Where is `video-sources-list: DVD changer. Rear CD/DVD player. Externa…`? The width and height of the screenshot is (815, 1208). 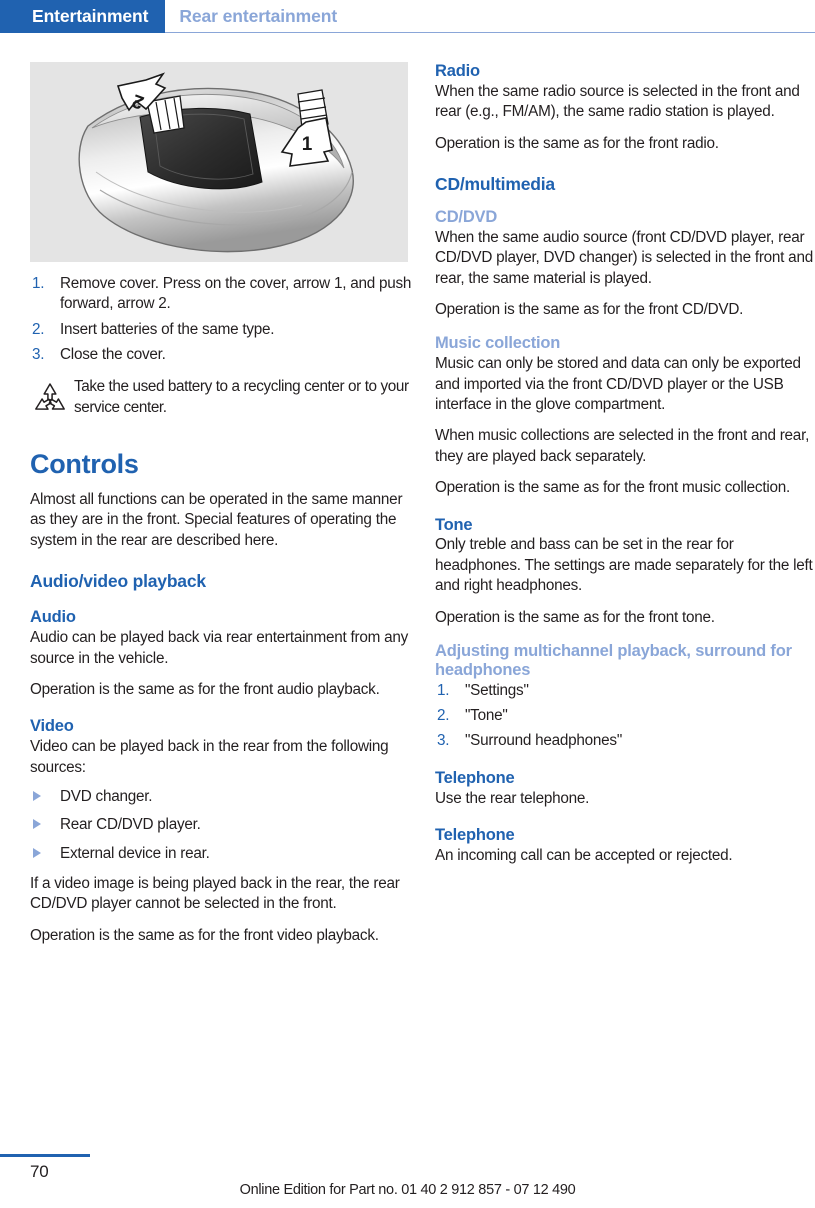
video-sources-list: DVD changer. Rear CD/DVD player. Externa… is located at coordinates (221, 825).